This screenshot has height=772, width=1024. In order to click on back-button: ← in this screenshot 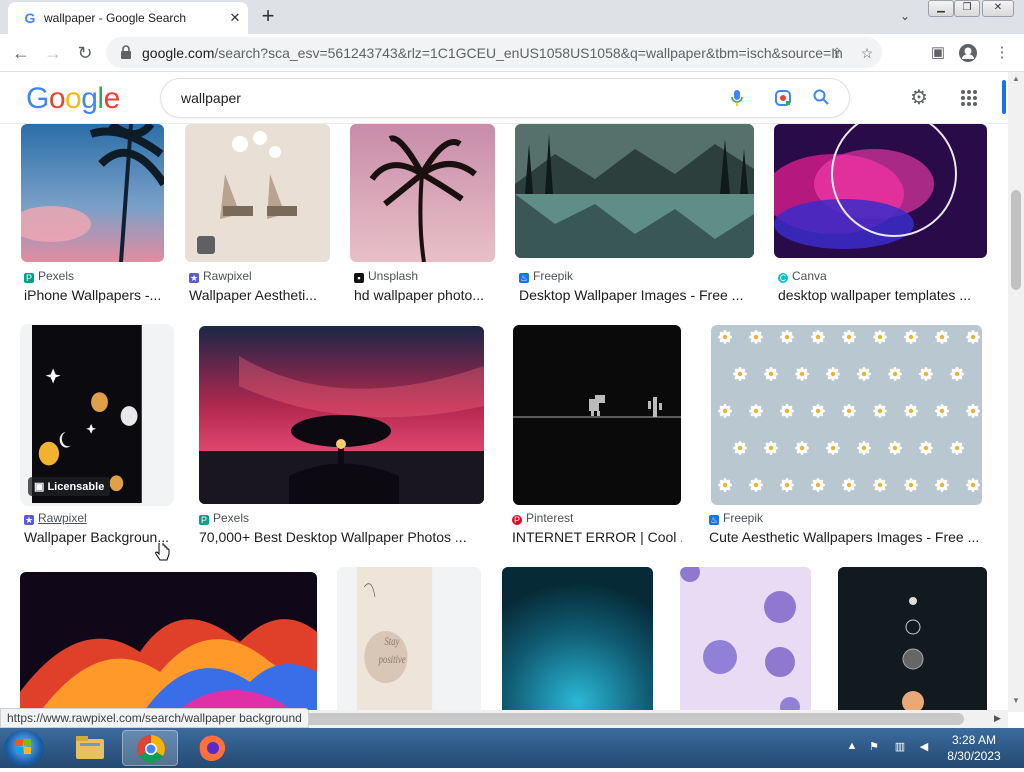, I will do `click(21, 53)`.